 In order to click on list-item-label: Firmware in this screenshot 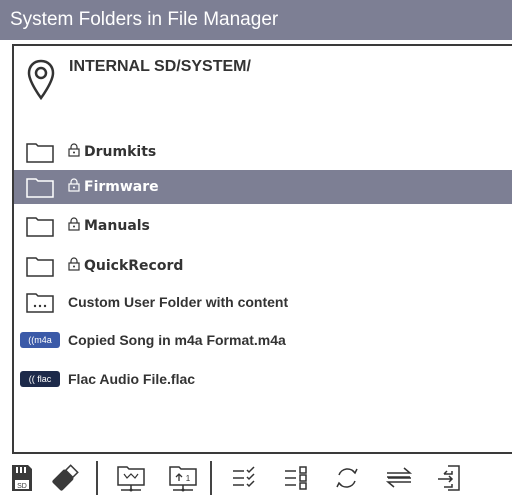, I will do `click(121, 187)`.